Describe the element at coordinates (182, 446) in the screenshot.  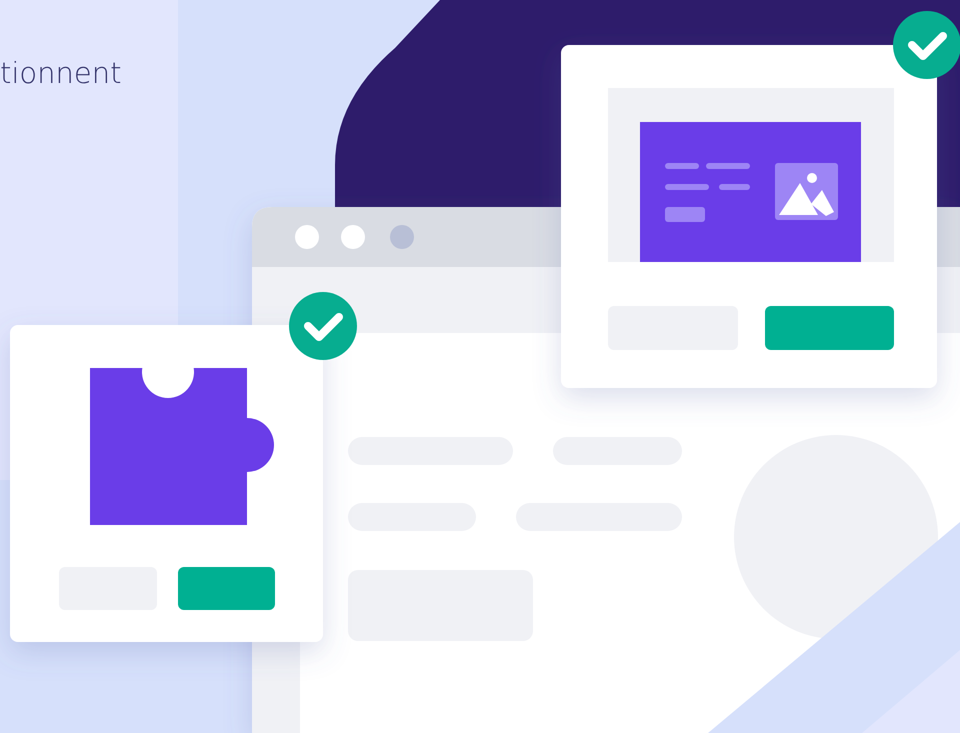
I see `puzzle-icon` at that location.